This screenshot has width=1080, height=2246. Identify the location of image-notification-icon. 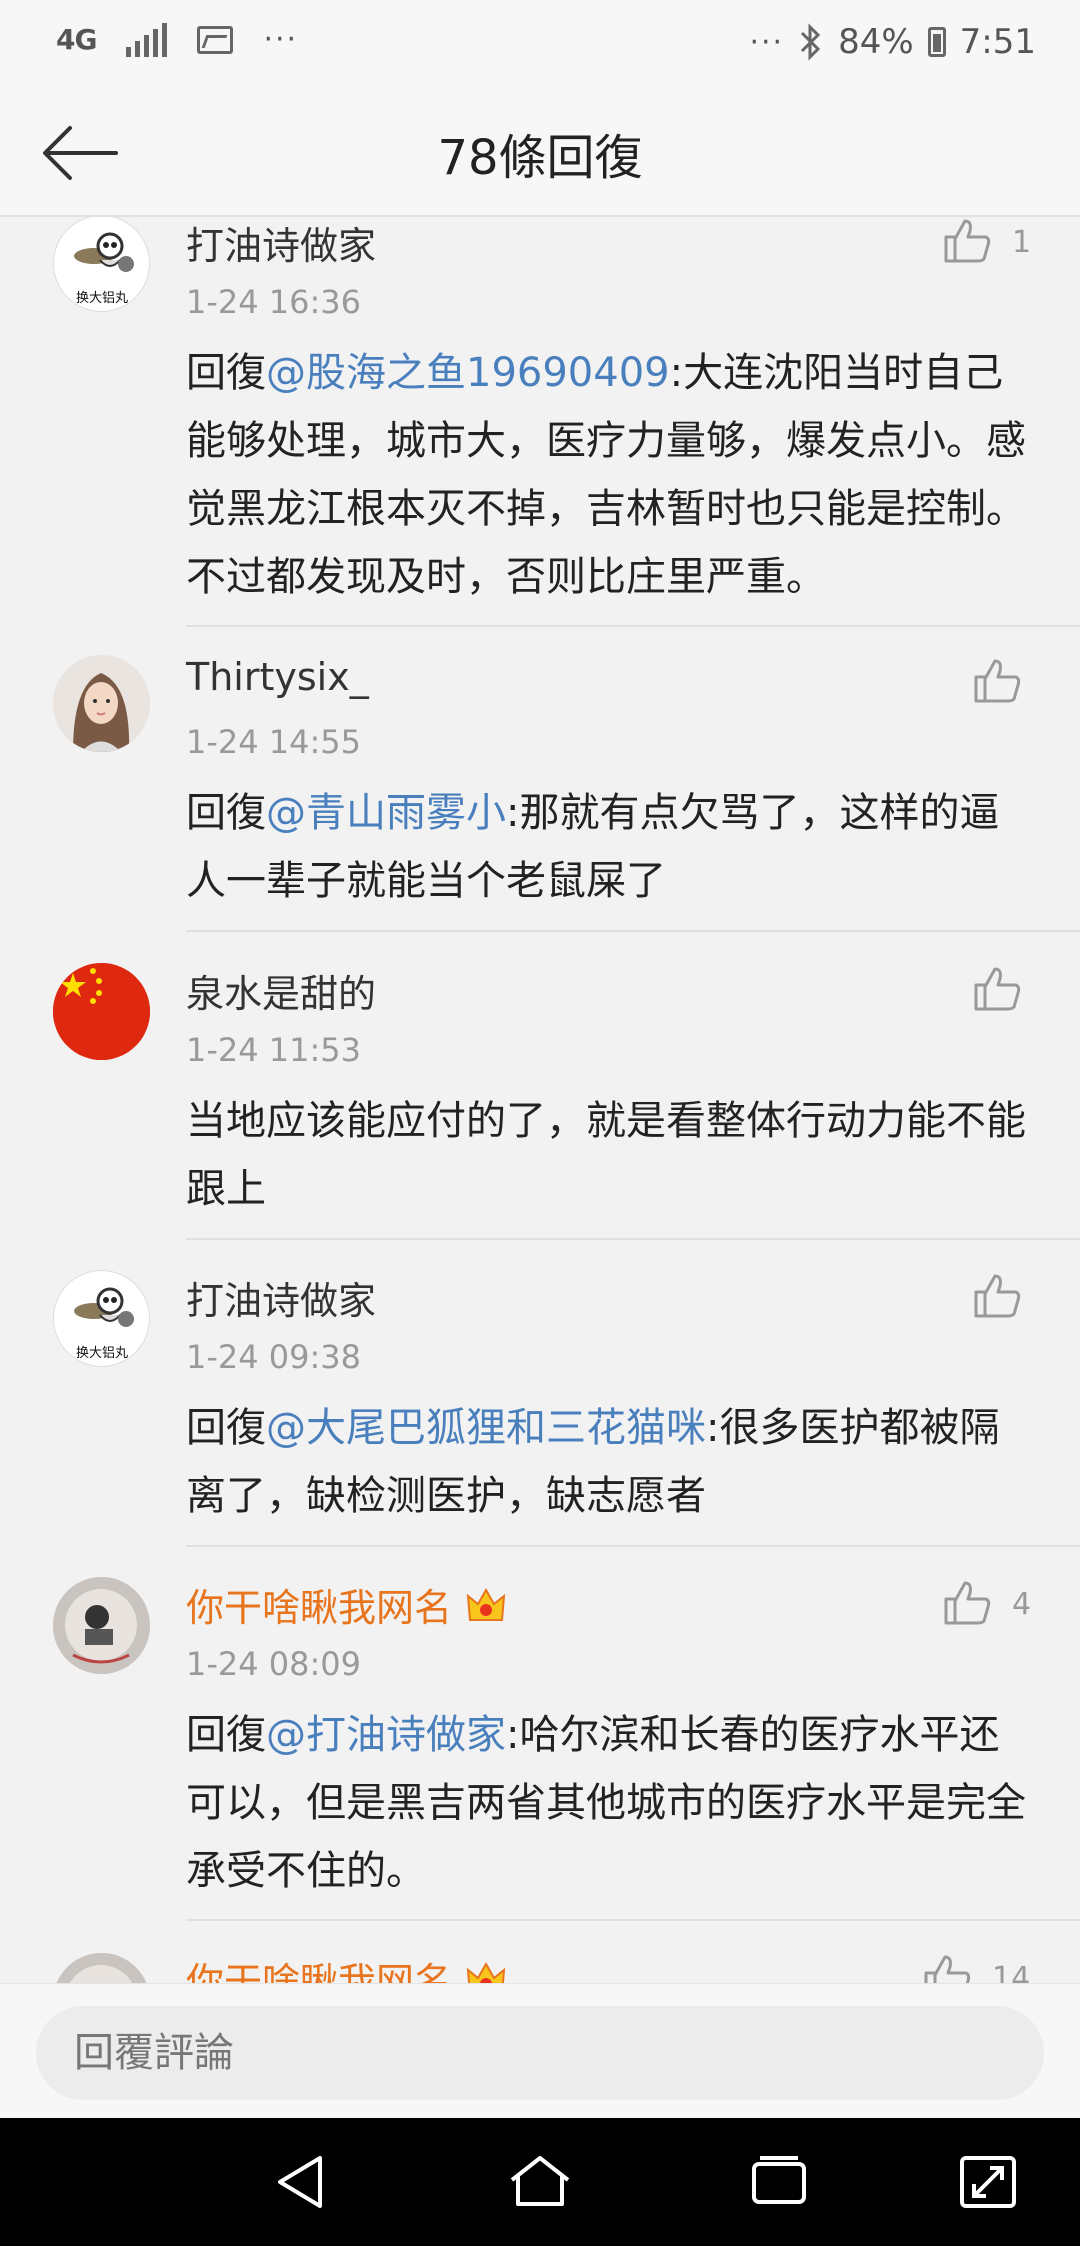
(215, 39).